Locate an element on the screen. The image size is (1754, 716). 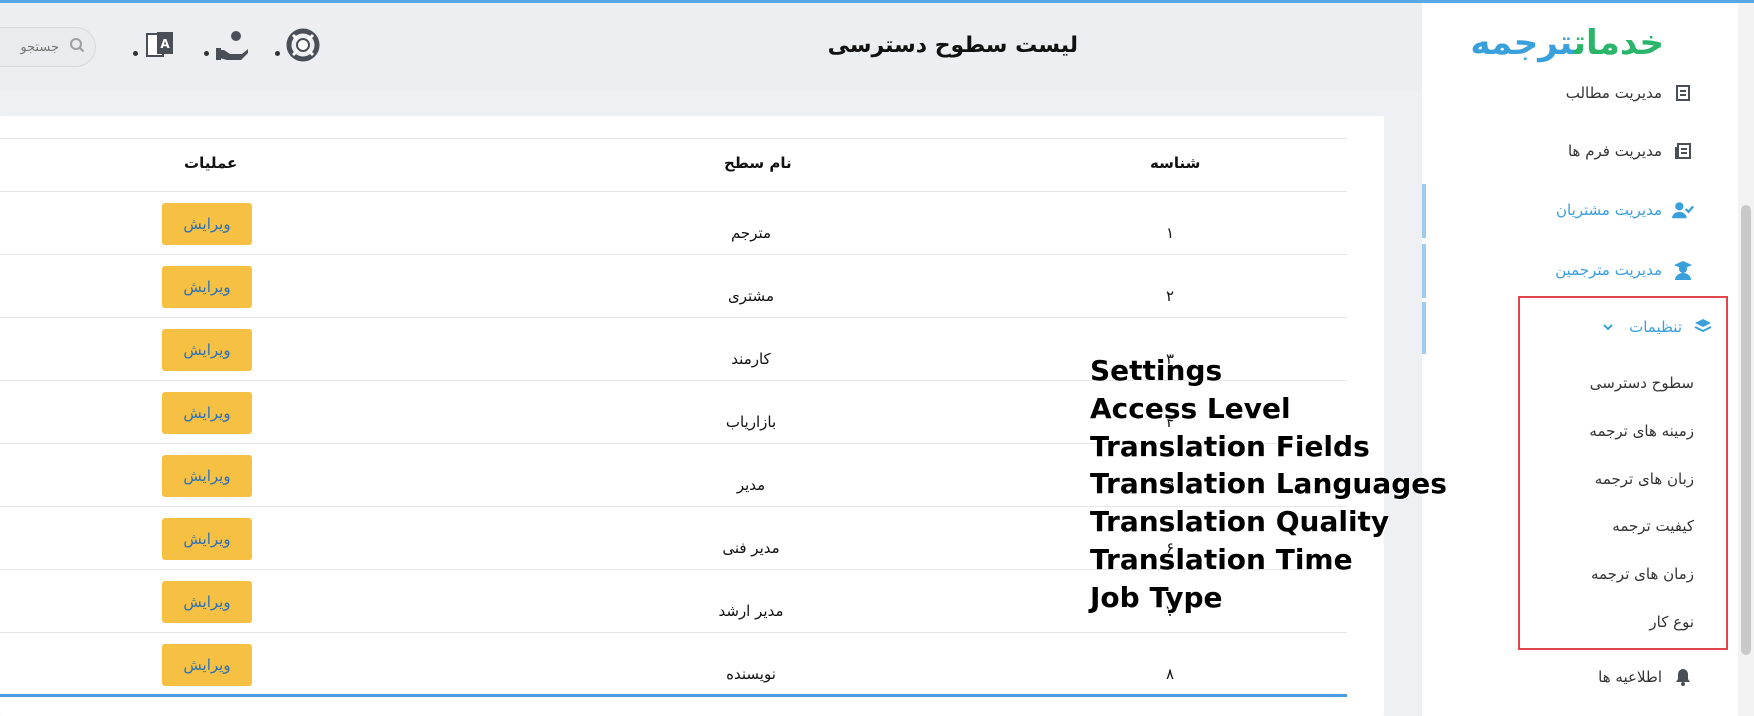
support-lifebuoy-icon is located at coordinates (303, 45).